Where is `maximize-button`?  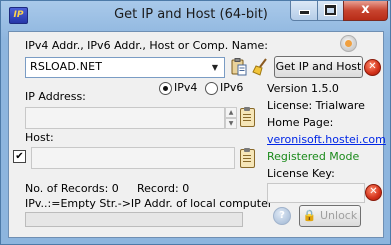 maximize-button is located at coordinates (330, 11).